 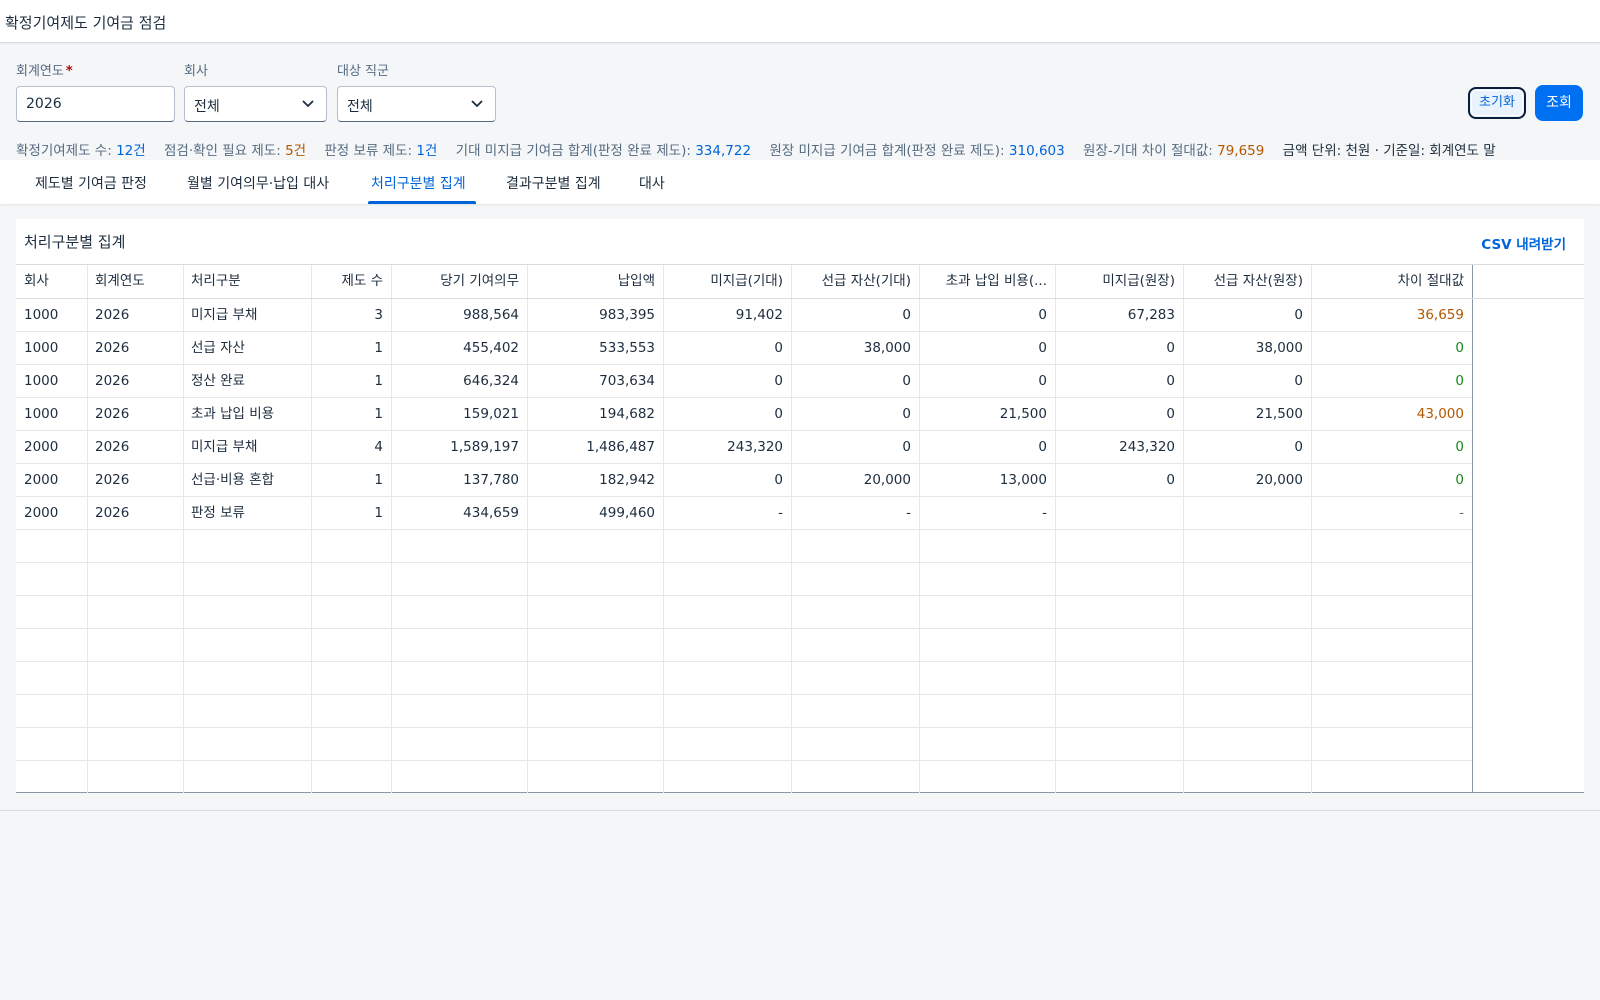 What do you see at coordinates (744, 513) in the screenshot?
I see `table-row: 2000 2026 판정 보류 1 434,659 499,460 - - - -` at bounding box center [744, 513].